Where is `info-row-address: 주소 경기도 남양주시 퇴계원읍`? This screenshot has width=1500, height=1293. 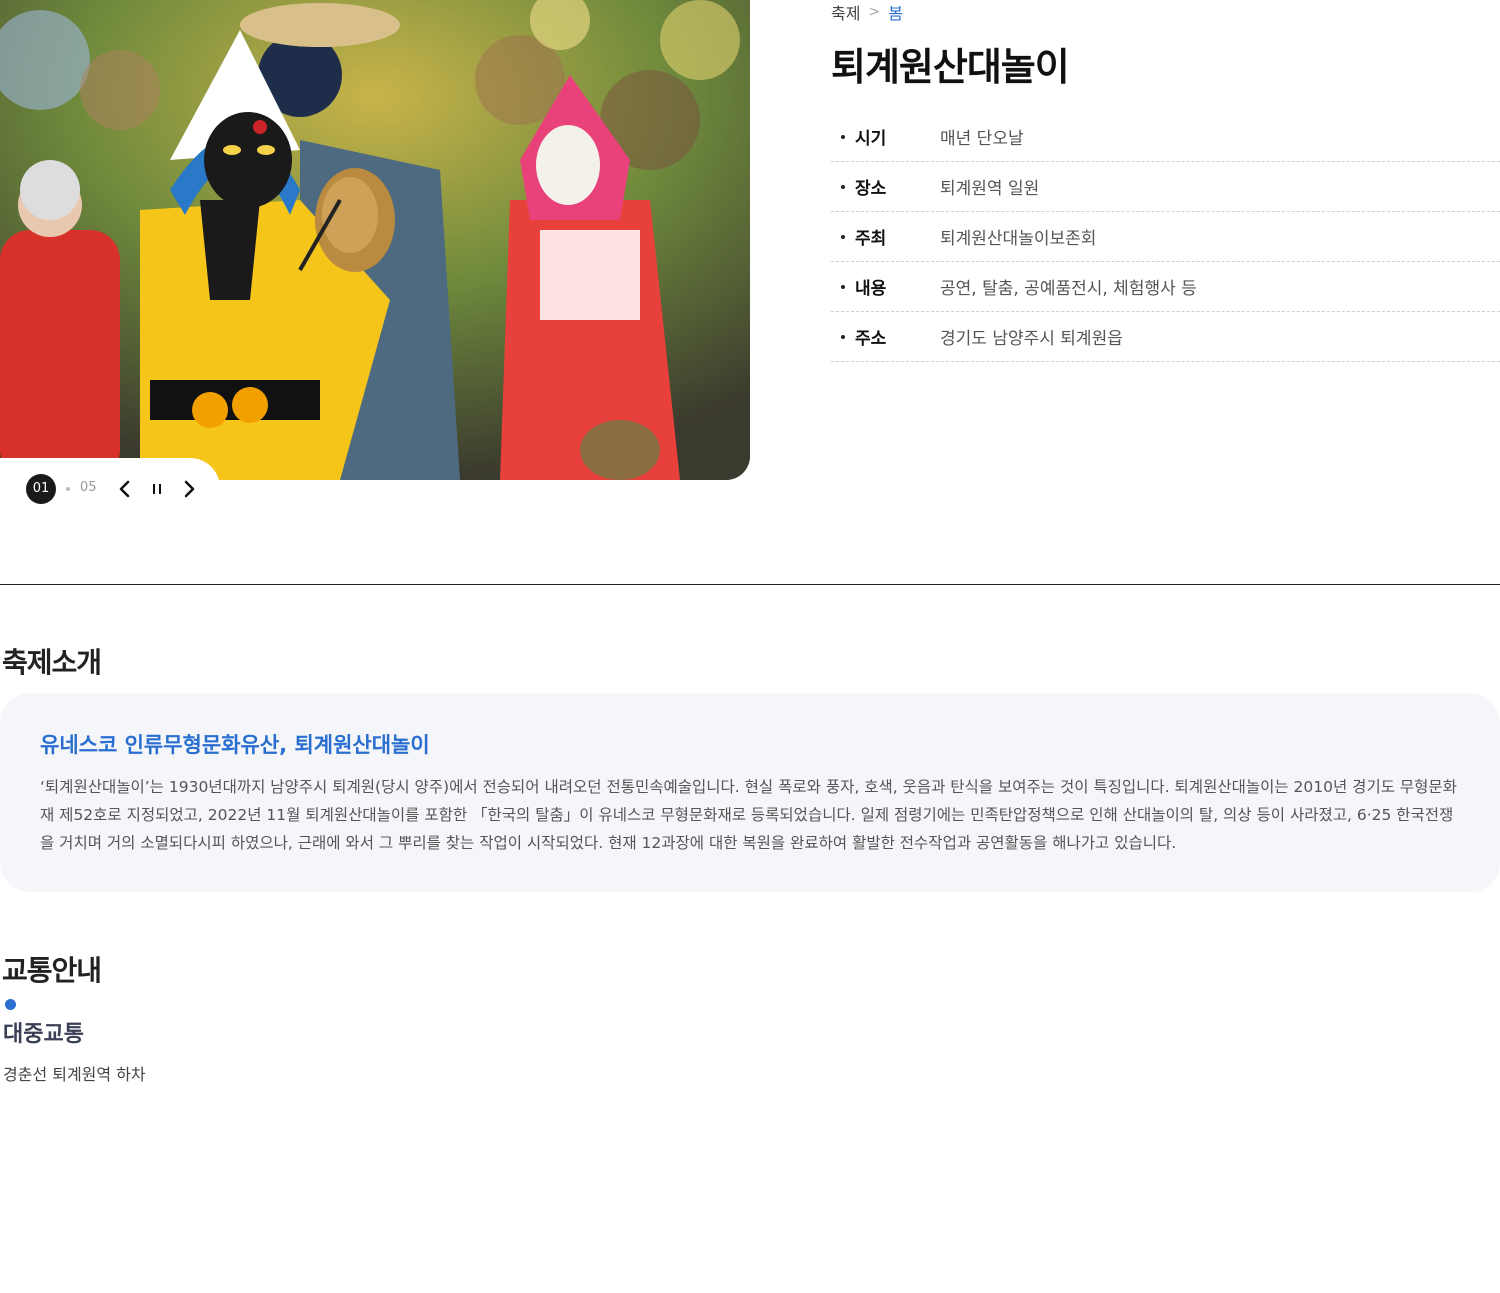 info-row-address: 주소 경기도 남양주시 퇴계원읍 is located at coordinates (1165, 337).